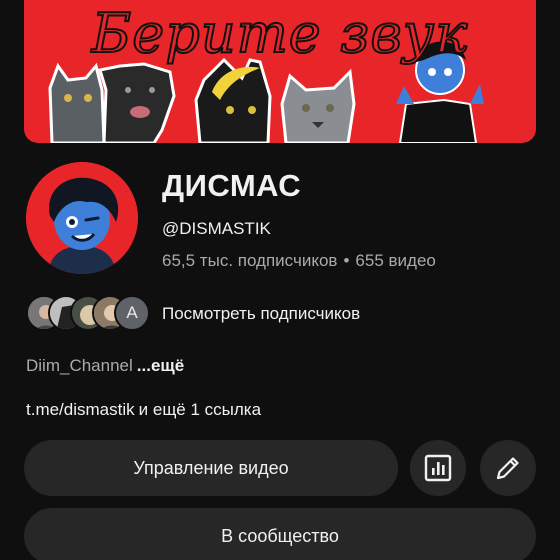 The height and width of the screenshot is (560, 560). I want to click on channel-stats: 65,5 тыс. подписчиков • 655 видео, so click(299, 261).